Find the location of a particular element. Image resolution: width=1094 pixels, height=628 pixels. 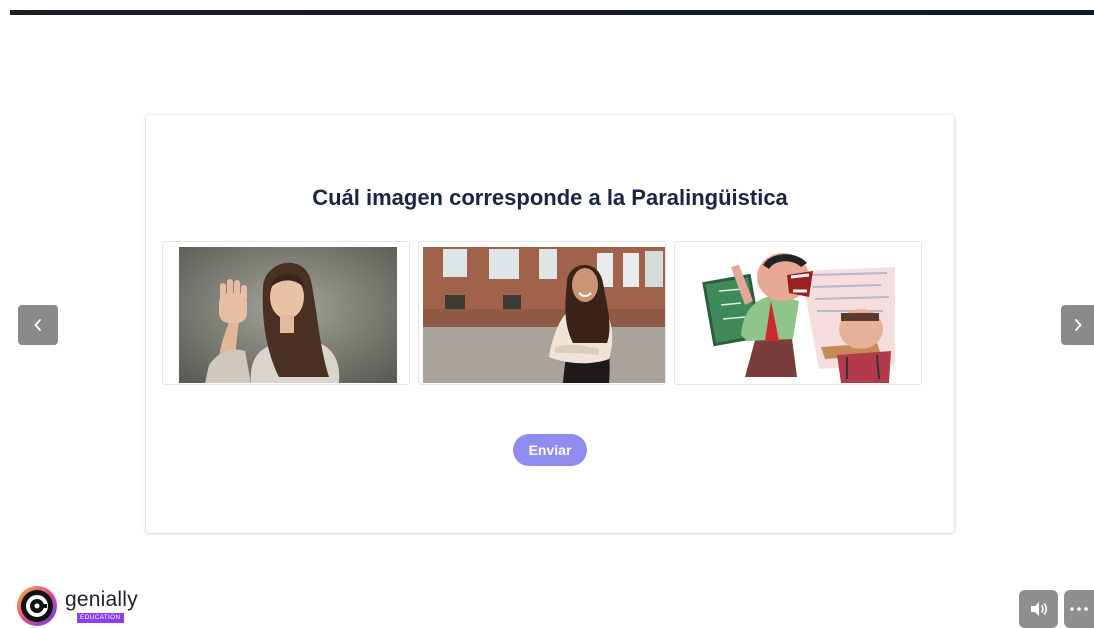

previous-page-button is located at coordinates (38, 325).